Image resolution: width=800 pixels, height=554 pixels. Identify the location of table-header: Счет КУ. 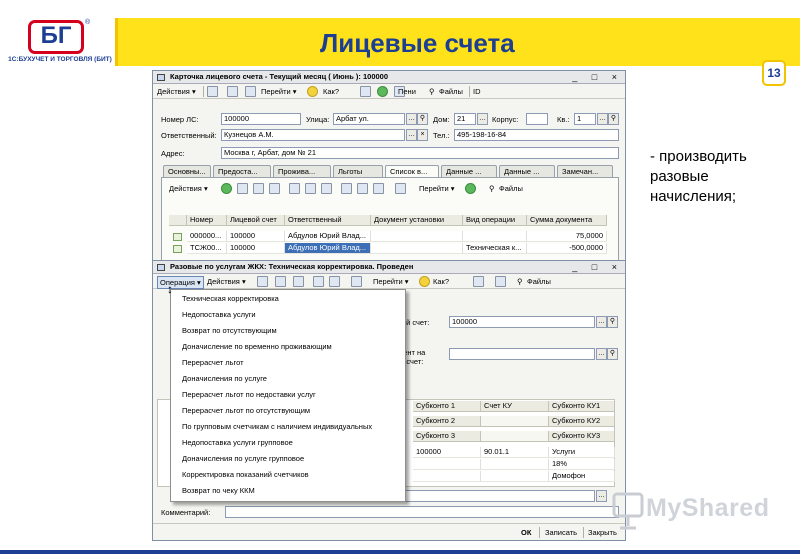
(515, 406).